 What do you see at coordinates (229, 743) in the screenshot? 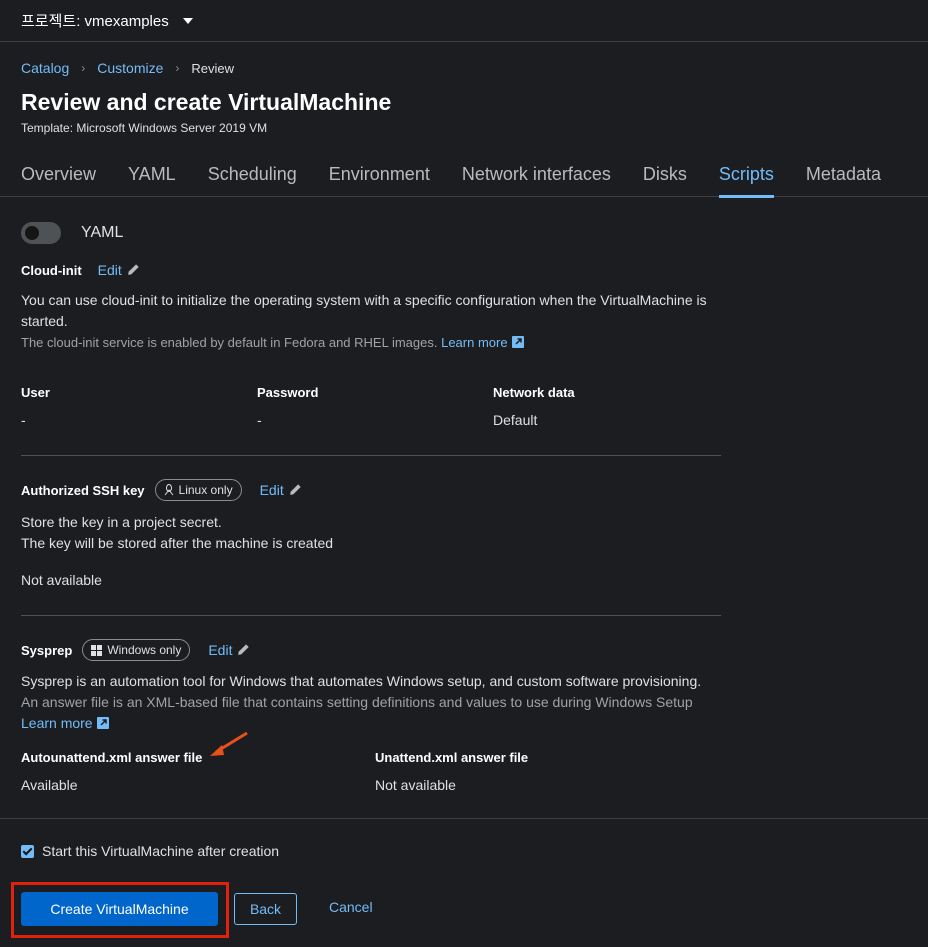
I see `annotation-arrow-icon` at bounding box center [229, 743].